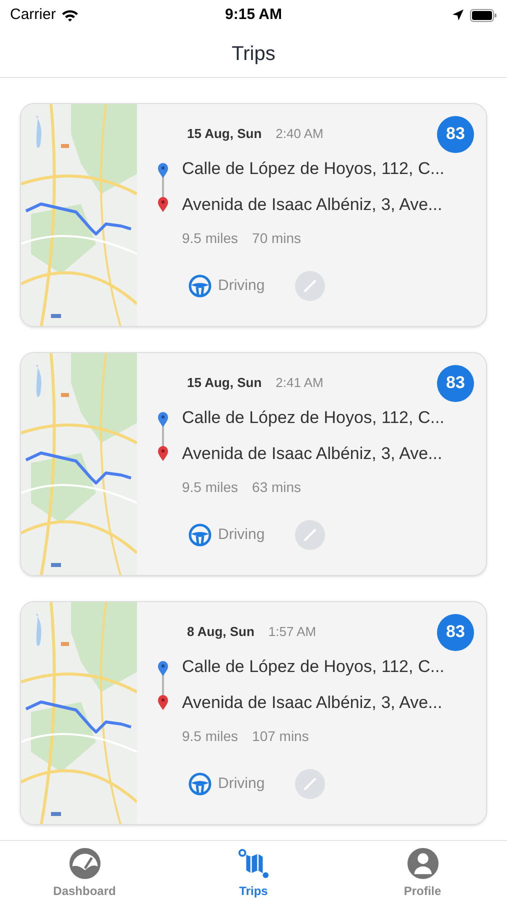 This screenshot has height=900, width=507. Describe the element at coordinates (253, 14) in the screenshot. I see `clock-label: 9:15 AM` at that location.